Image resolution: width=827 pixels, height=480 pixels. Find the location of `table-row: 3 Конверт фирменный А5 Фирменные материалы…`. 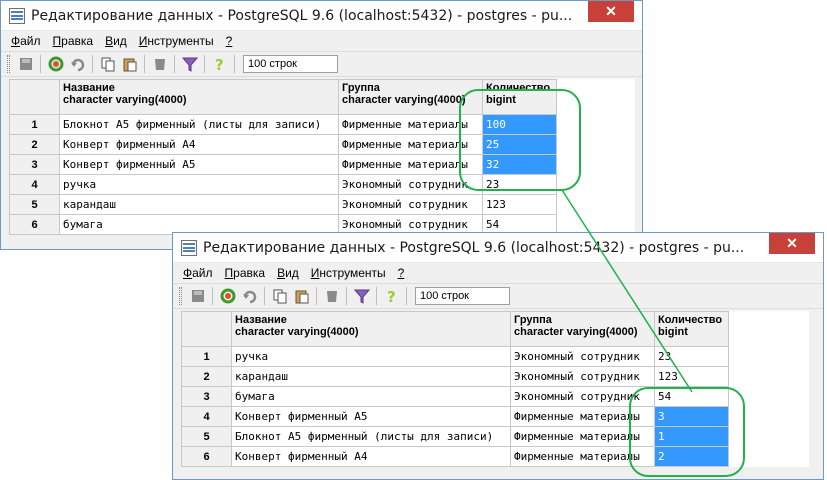

table-row: 3 Конверт фирменный А5 Фирменные материалы… is located at coordinates (322, 164).